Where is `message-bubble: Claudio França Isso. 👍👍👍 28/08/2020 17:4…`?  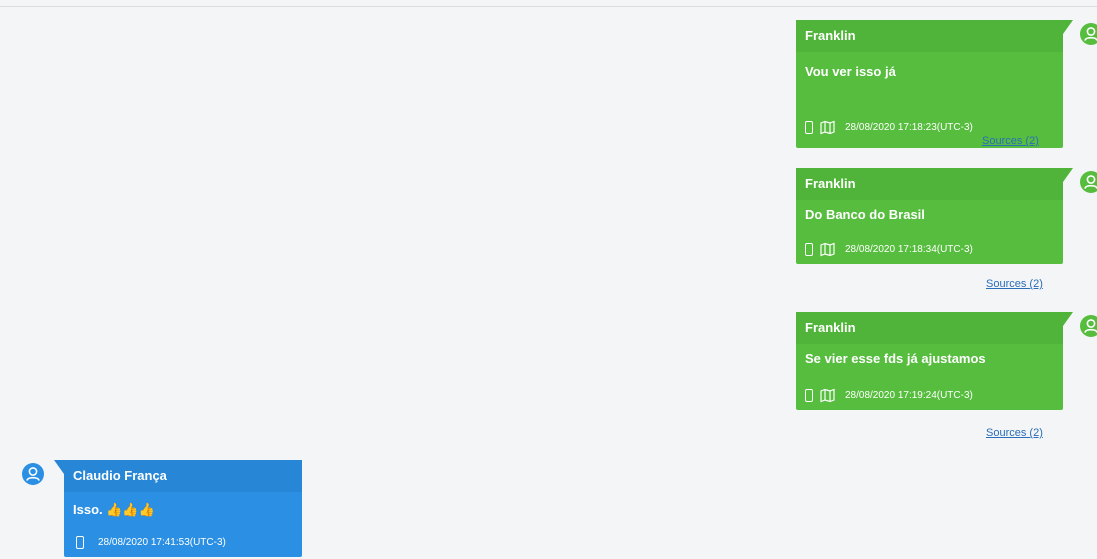
message-bubble: Claudio França Isso. 👍👍👍 28/08/2020 17:4… is located at coordinates (178, 508).